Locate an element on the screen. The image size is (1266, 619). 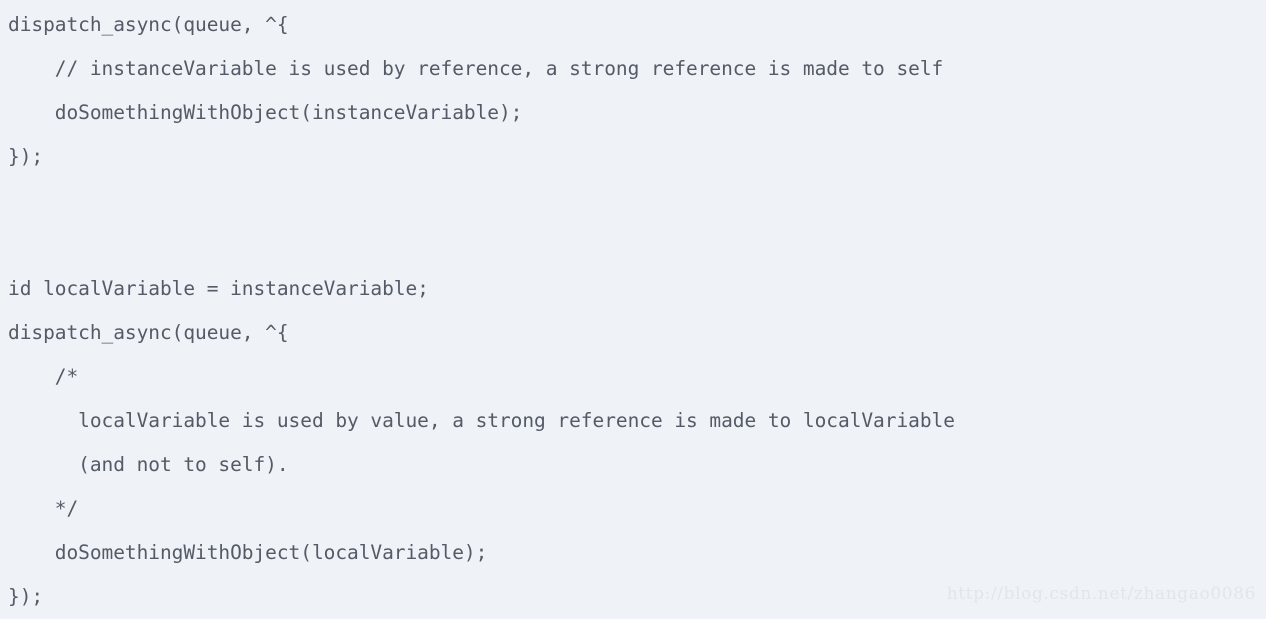
watermark-url: http://blog.csdn.net/zhangao0086 is located at coordinates (1101, 594).